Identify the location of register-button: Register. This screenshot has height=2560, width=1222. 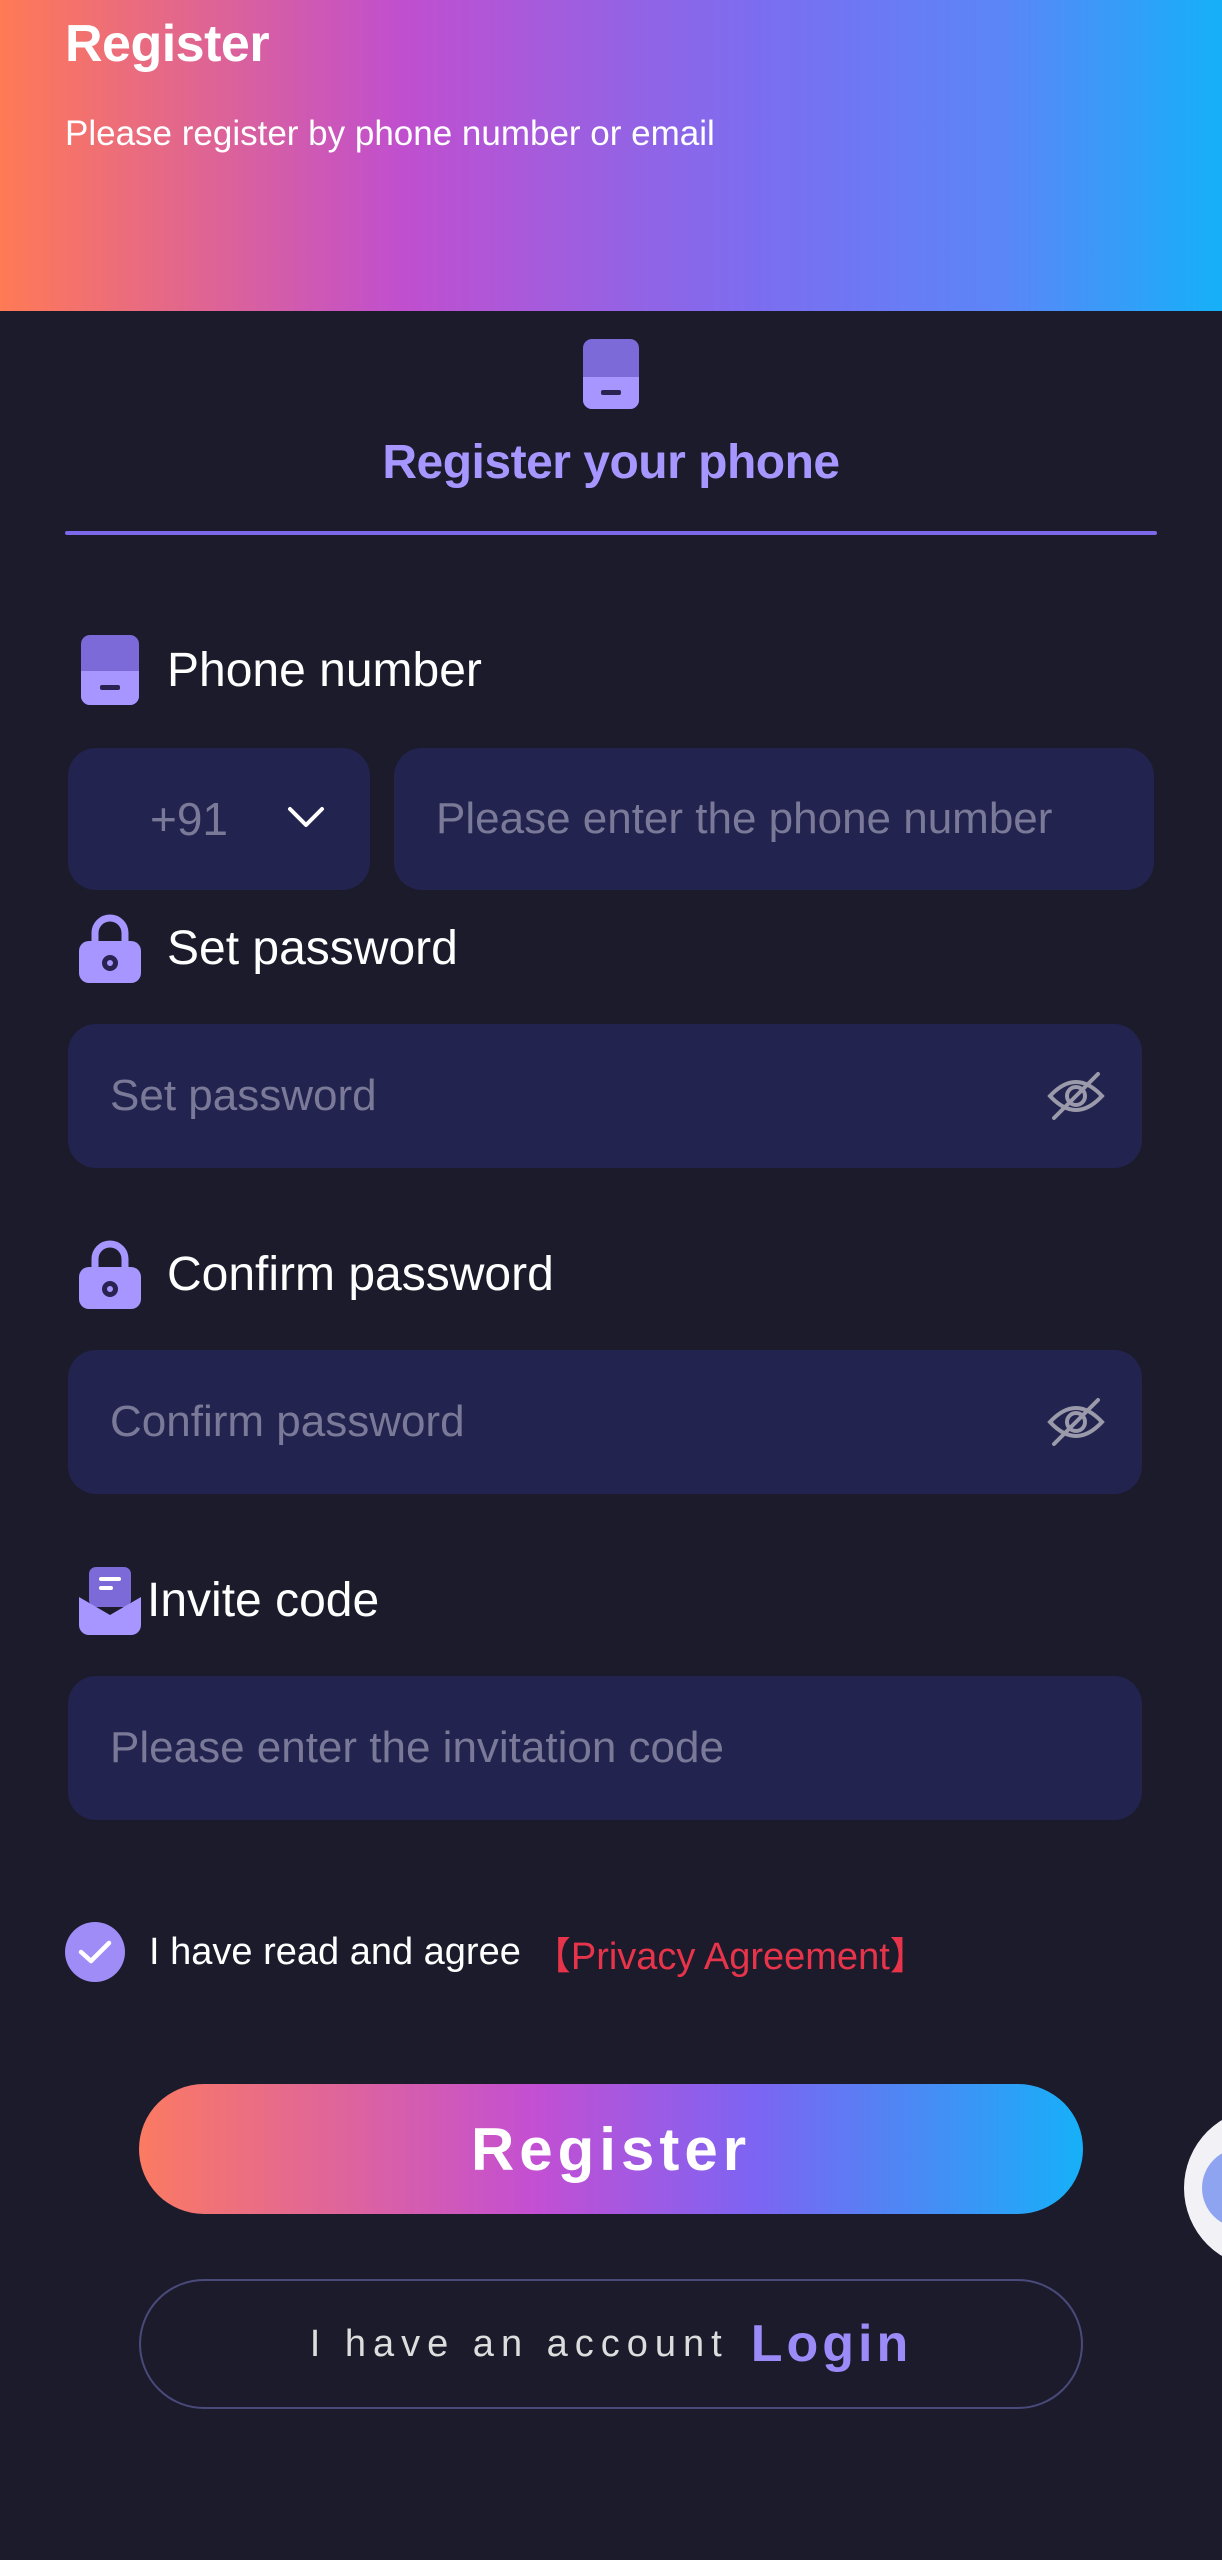
(611, 2149).